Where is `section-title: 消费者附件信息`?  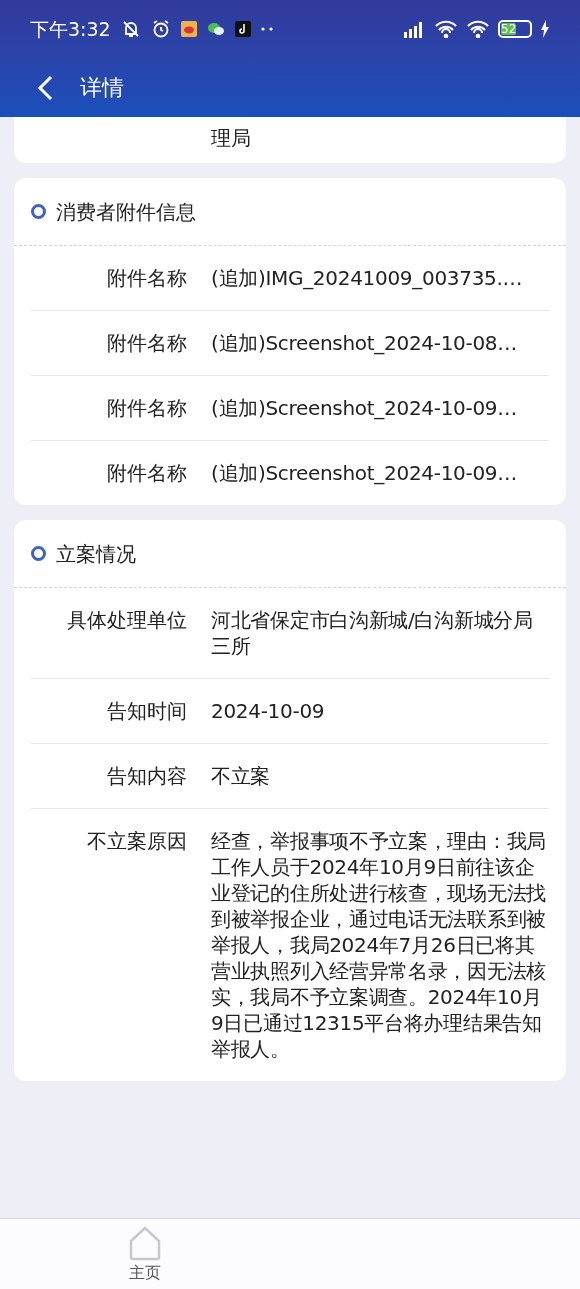 section-title: 消费者附件信息 is located at coordinates (126, 212).